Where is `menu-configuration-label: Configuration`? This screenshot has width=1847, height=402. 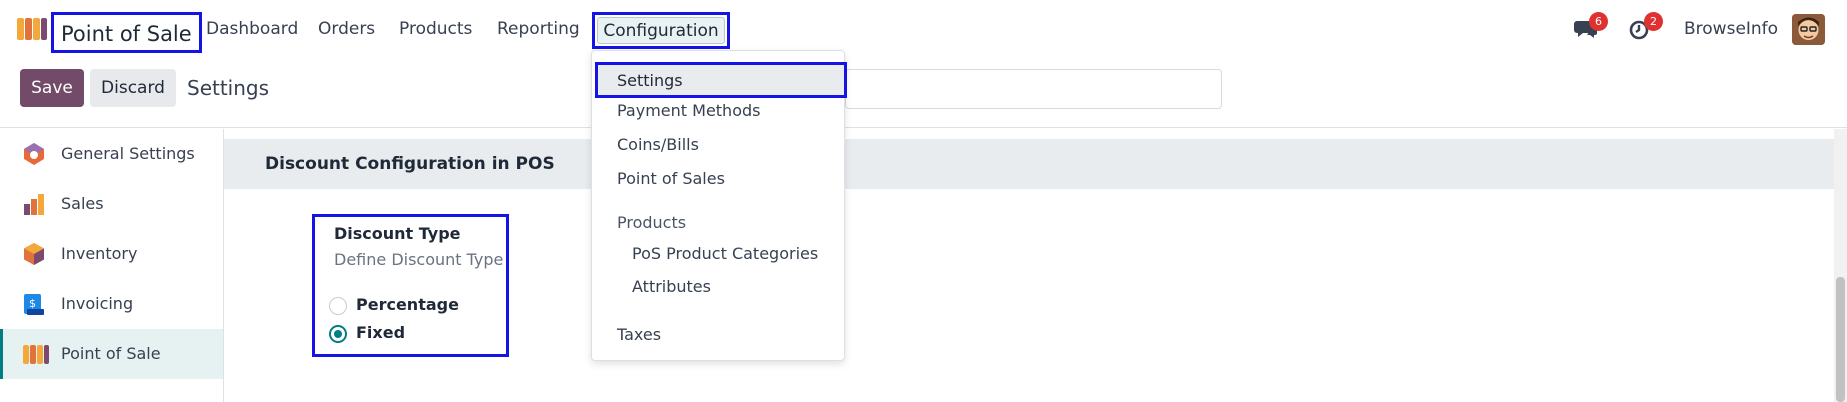
menu-configuration-label: Configuration is located at coordinates (661, 30).